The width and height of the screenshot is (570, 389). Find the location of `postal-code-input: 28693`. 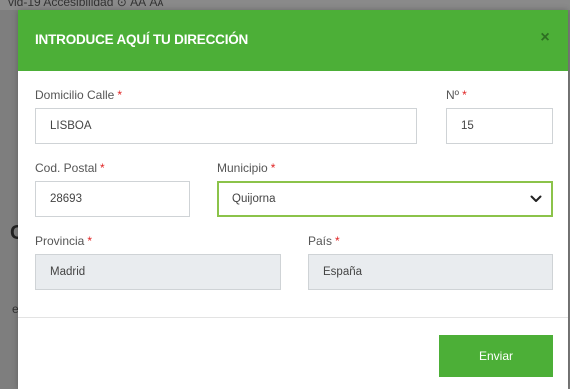

postal-code-input: 28693 is located at coordinates (112, 199).